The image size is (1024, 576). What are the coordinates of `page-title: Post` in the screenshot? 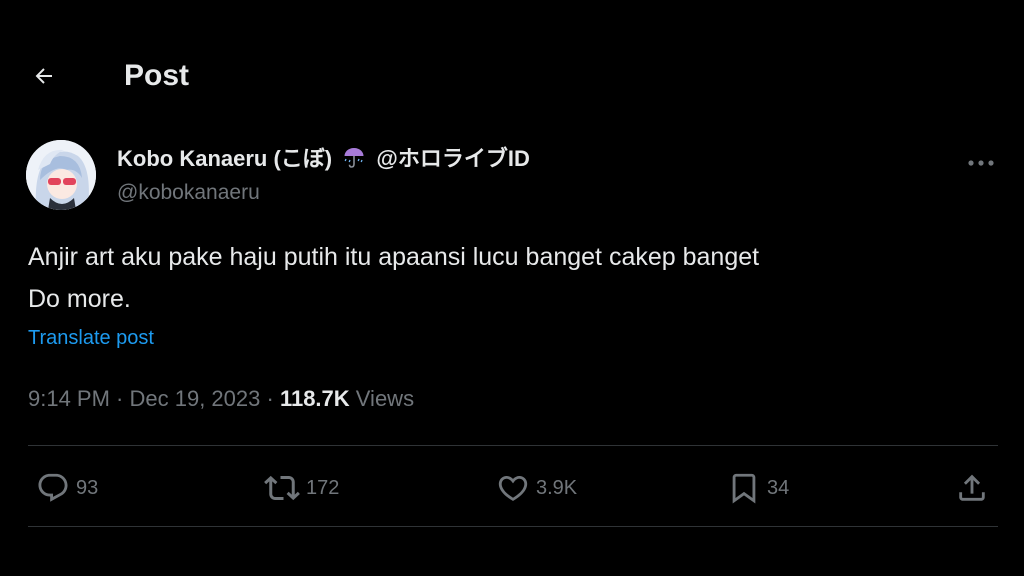 It's located at (157, 75).